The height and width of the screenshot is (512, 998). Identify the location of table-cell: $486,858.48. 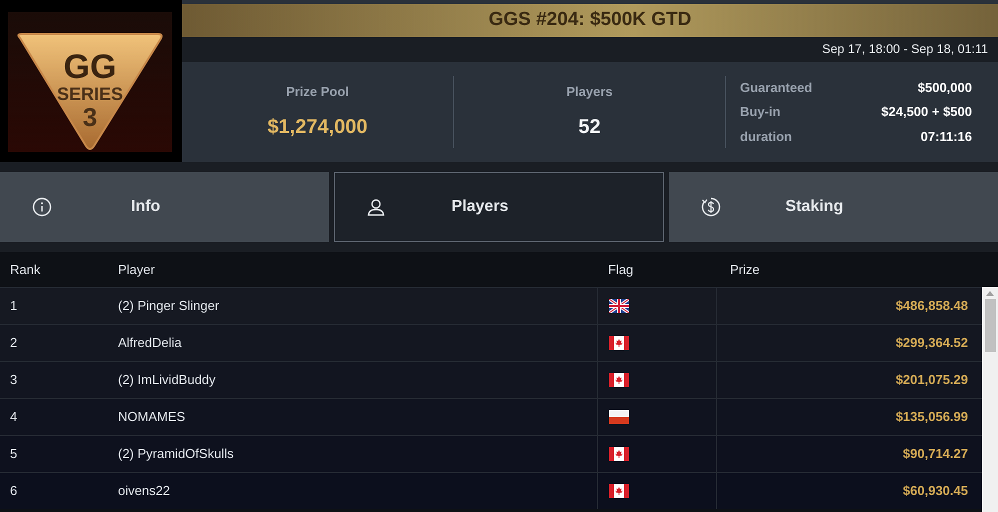
(932, 306).